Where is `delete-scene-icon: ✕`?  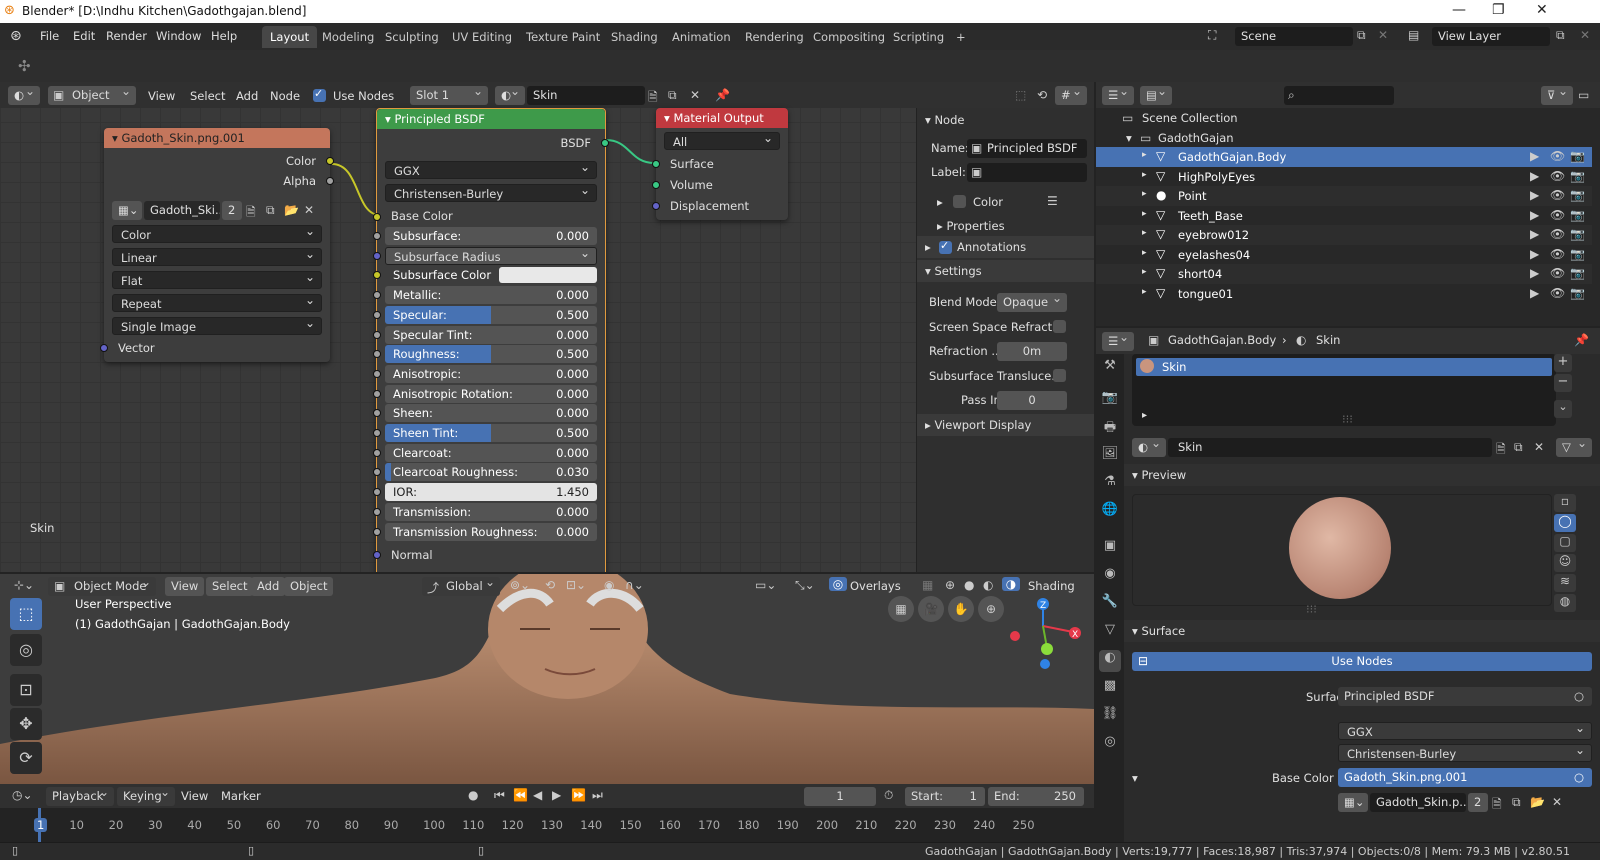 delete-scene-icon: ✕ is located at coordinates (1383, 35).